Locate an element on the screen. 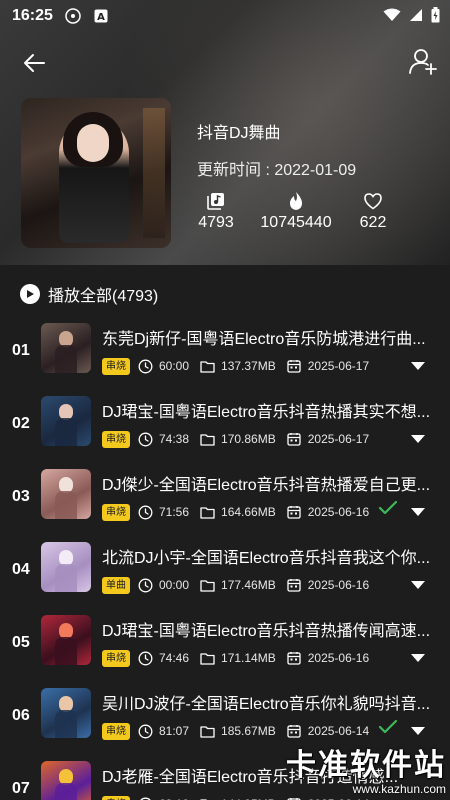 Image resolution: width=450 pixels, height=800 pixels. battery-icon is located at coordinates (435, 17).